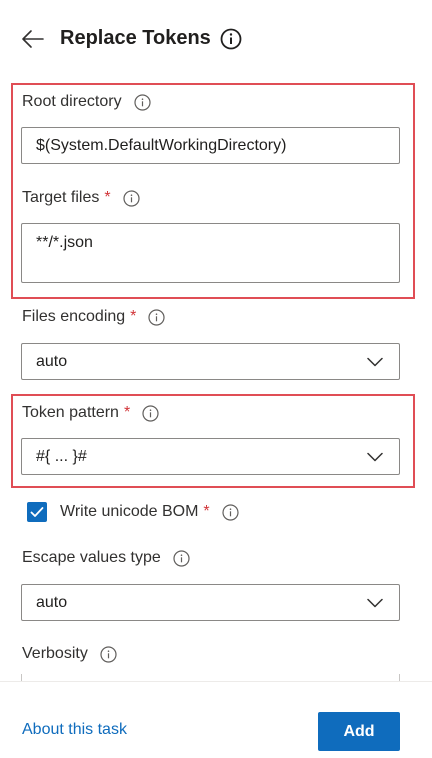 Image resolution: width=432 pixels, height=758 pixels. I want to click on verbosity-label-text: Verbosity, so click(55, 653).